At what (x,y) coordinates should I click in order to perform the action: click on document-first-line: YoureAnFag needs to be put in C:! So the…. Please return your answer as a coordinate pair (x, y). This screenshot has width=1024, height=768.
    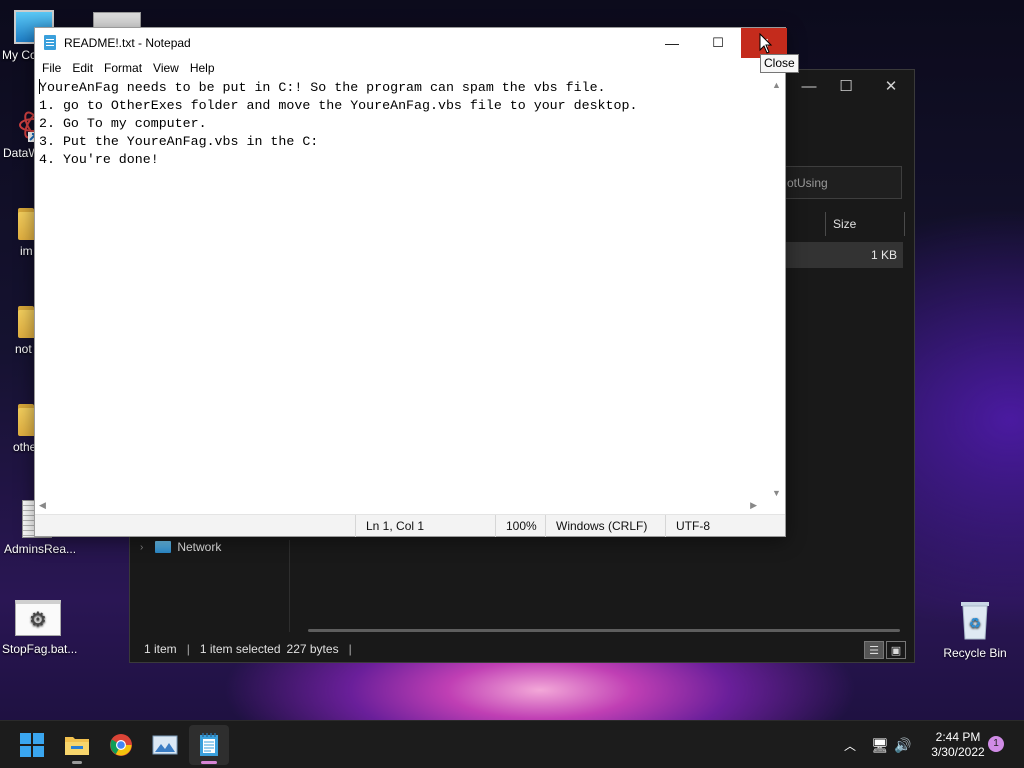
    Looking at the image, I should click on (322, 87).